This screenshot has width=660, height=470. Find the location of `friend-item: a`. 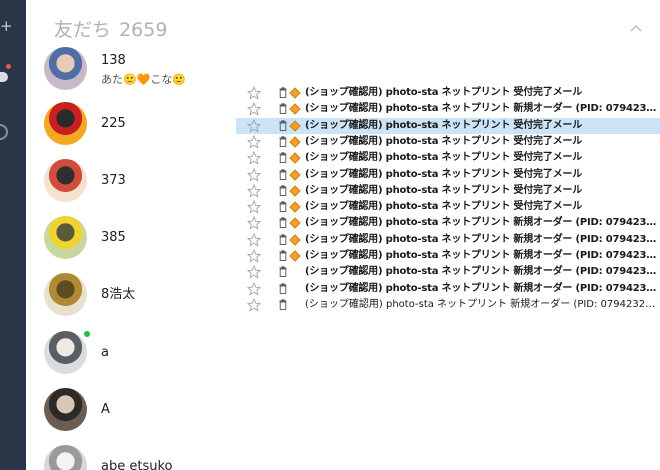

friend-item: a is located at coordinates (154, 354).